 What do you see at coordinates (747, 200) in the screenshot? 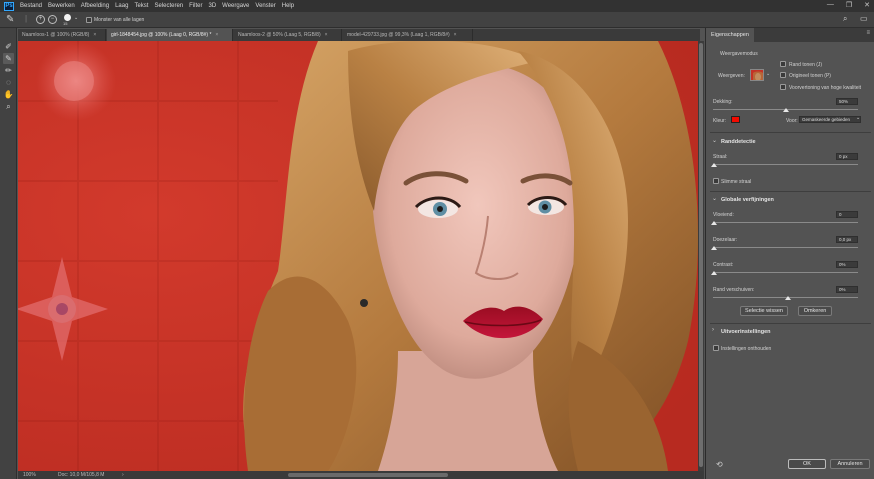
I see `global-refinements-title: Globale verfijningen` at bounding box center [747, 200].